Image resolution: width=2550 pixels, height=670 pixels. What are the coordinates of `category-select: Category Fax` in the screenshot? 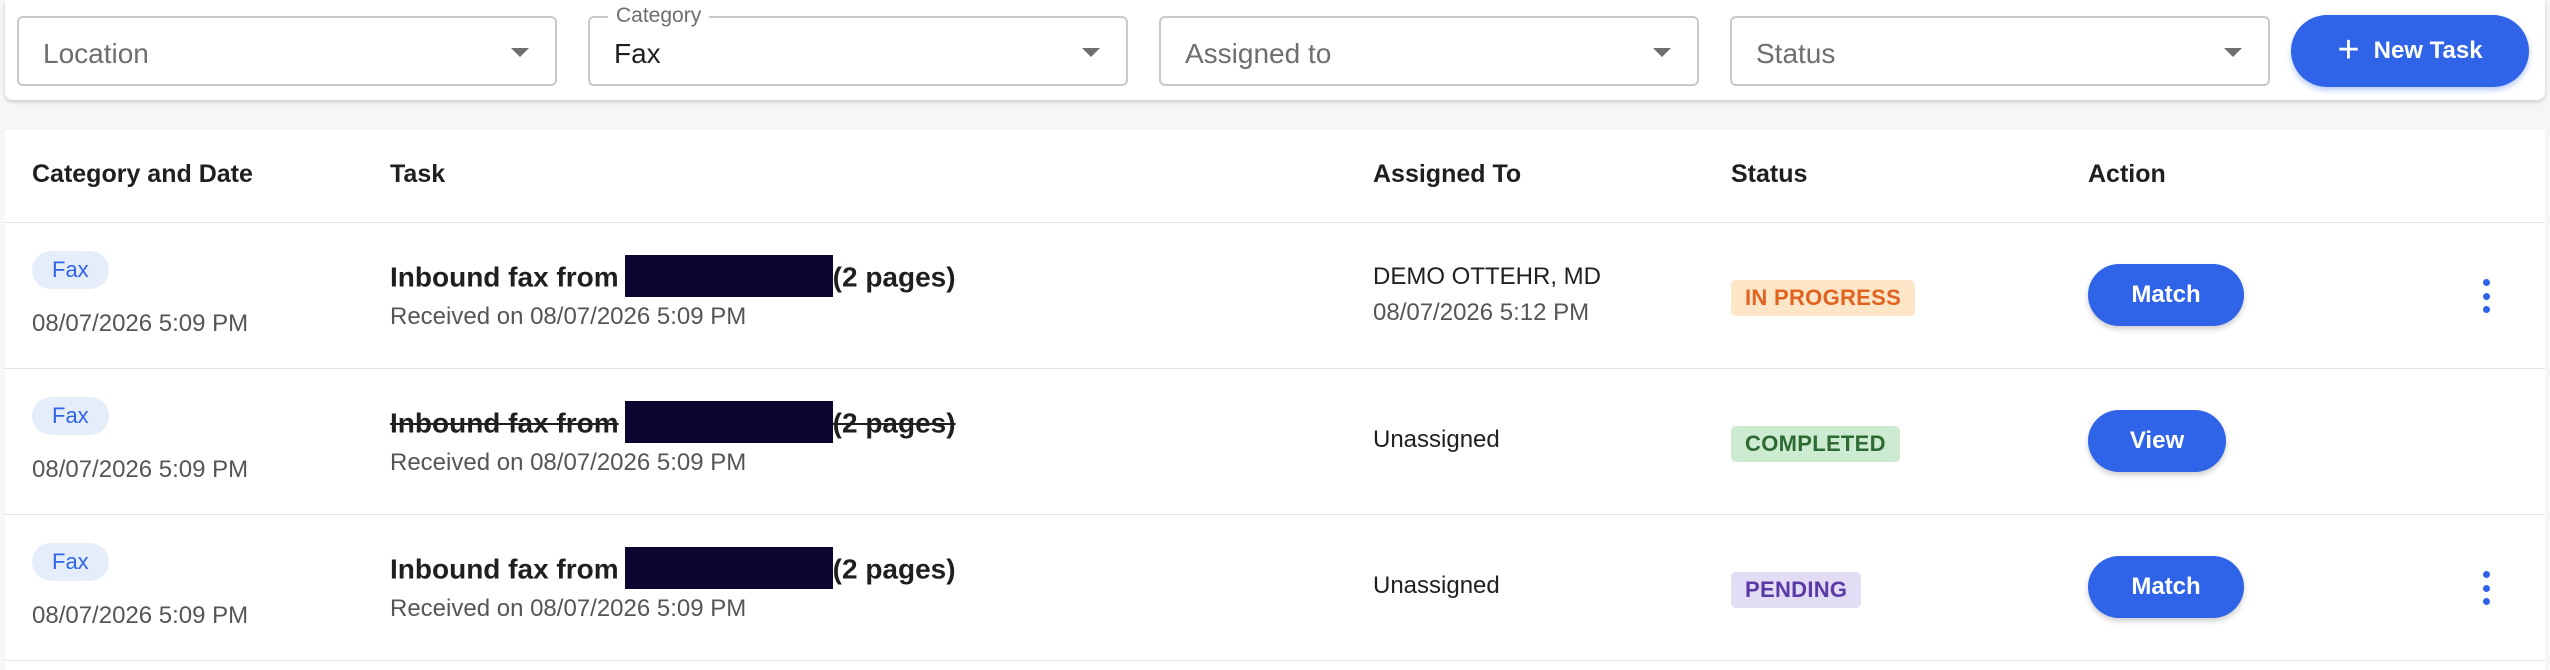 It's located at (858, 45).